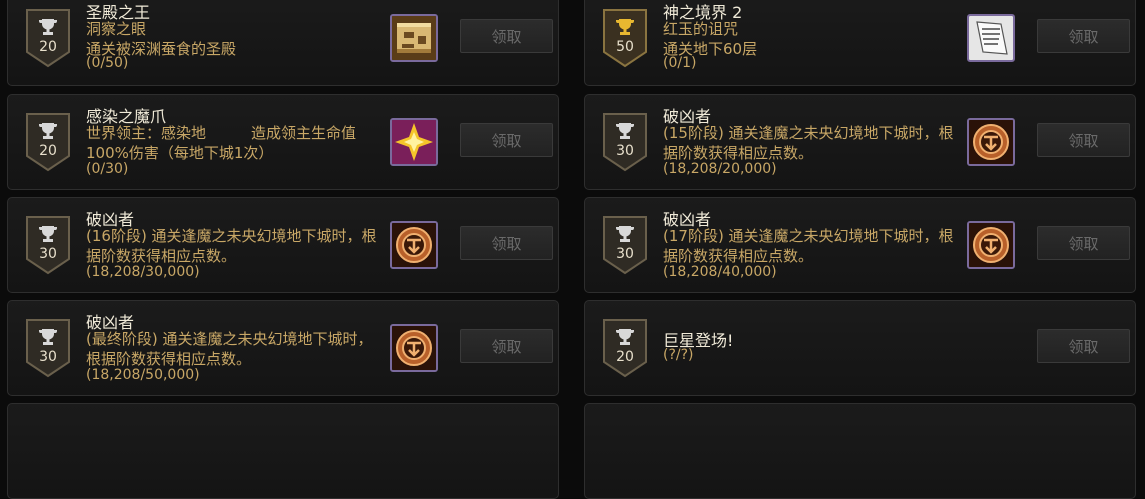 Image resolution: width=1145 pixels, height=499 pixels. I want to click on scroll-map-icon, so click(414, 38).